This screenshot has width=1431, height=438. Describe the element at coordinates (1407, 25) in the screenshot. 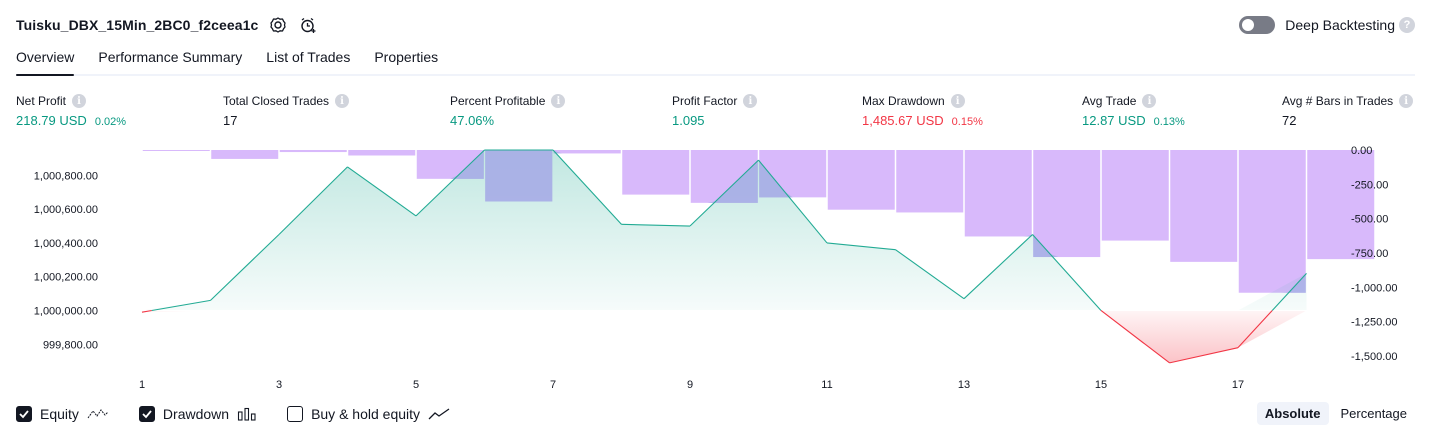

I see `help-icon: ?` at that location.